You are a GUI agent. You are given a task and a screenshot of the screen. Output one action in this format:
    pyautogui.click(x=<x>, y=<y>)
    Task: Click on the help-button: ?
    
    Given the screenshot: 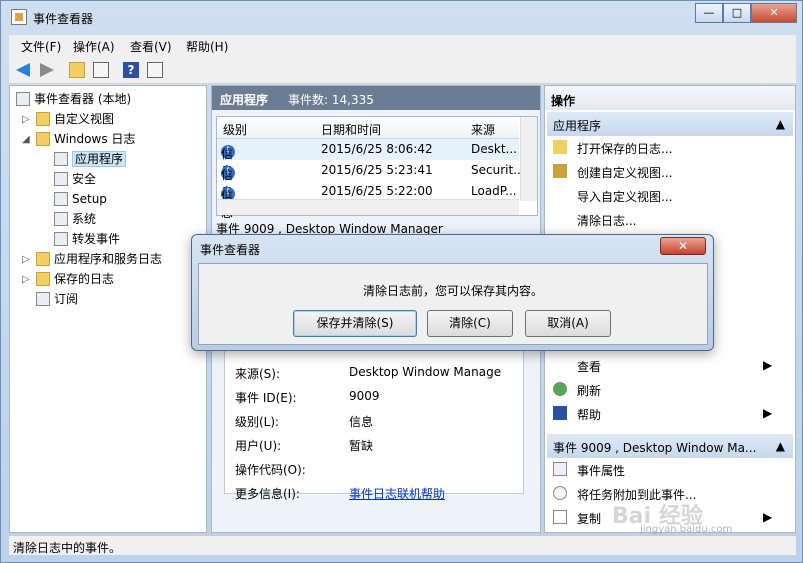 What is the action you would take?
    pyautogui.click(x=131, y=70)
    